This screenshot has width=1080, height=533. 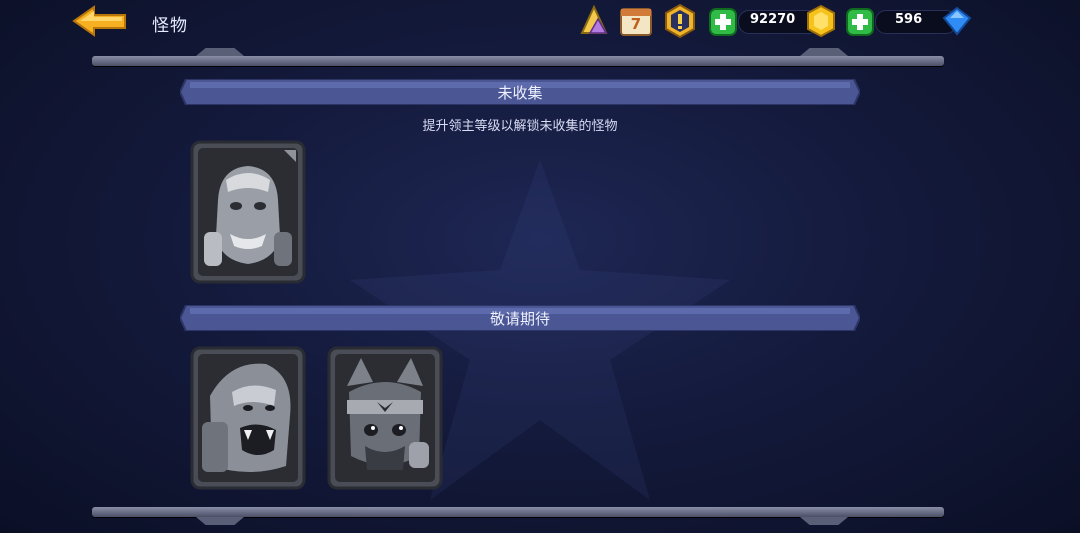 I want to click on gold-coin-icon, so click(x=821, y=21).